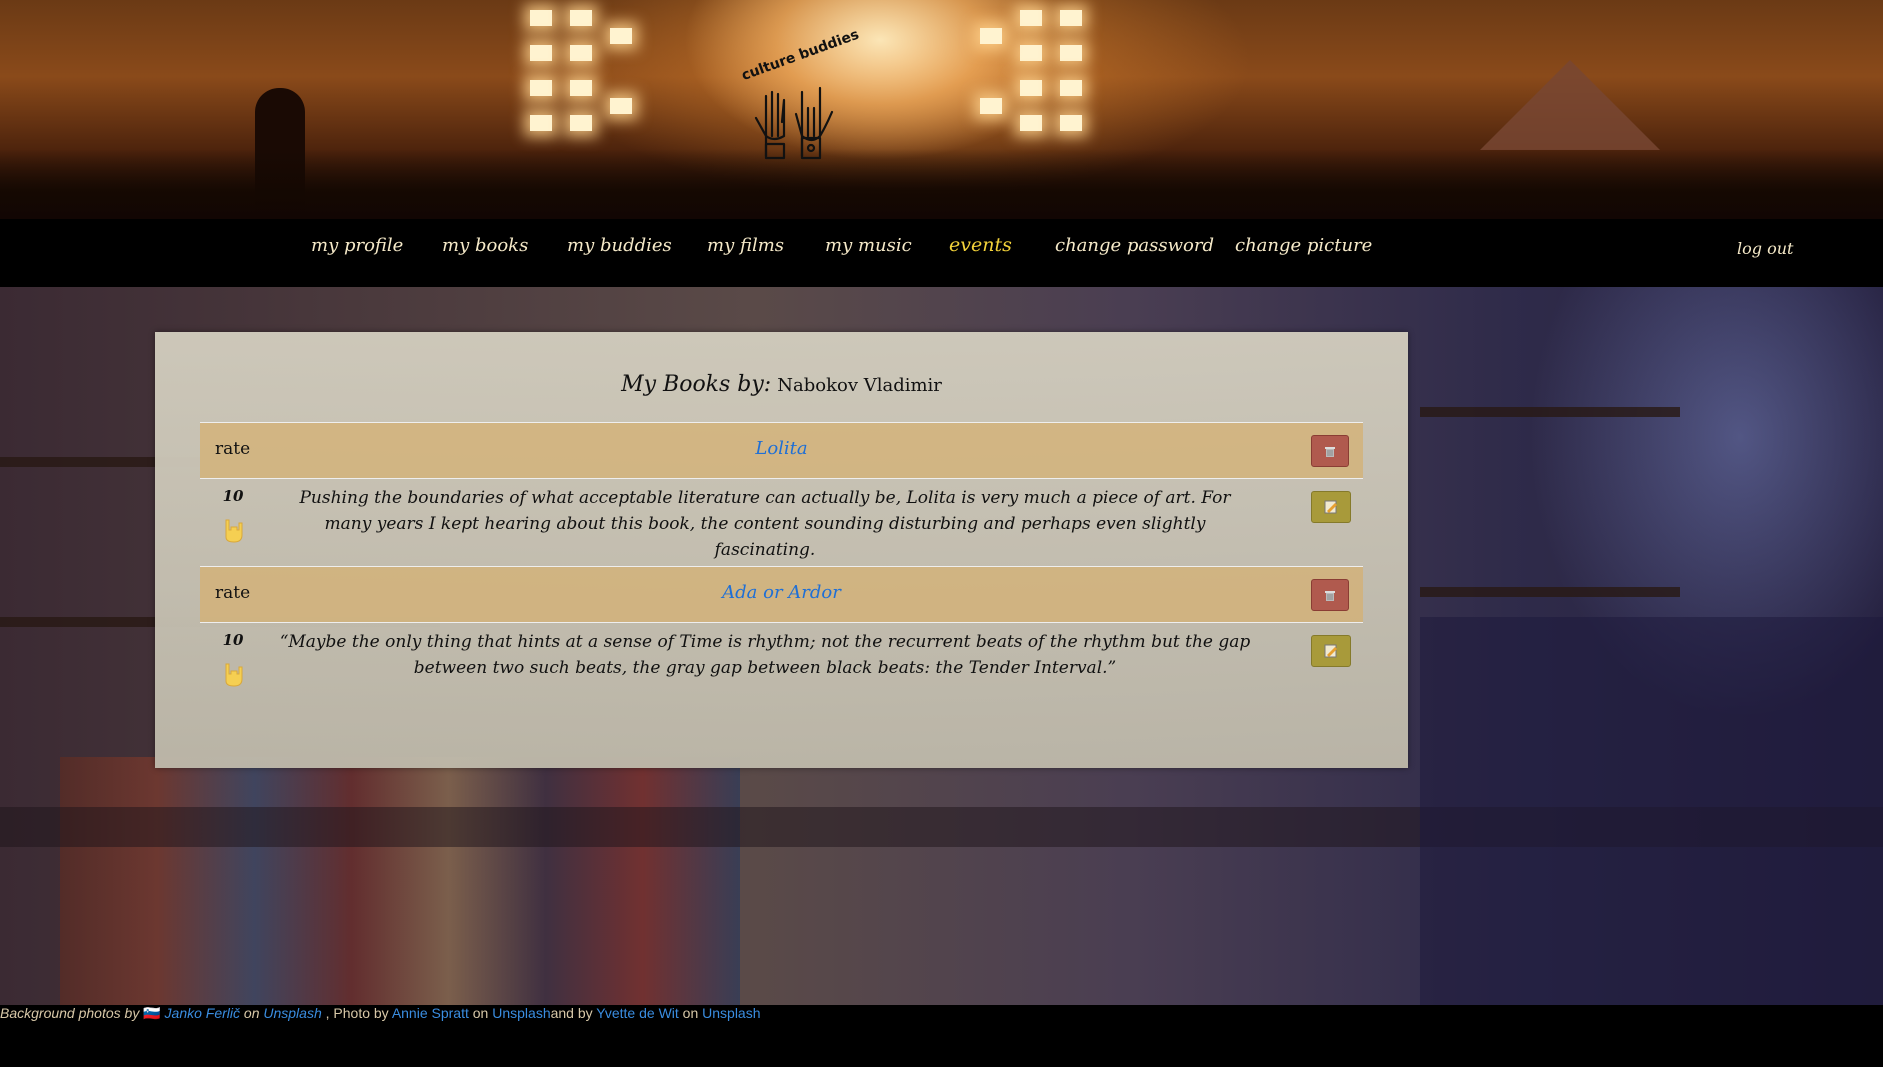 This screenshot has width=1883, height=1067. Describe the element at coordinates (571, 1013) in the screenshot. I see `credit-text: and by` at that location.